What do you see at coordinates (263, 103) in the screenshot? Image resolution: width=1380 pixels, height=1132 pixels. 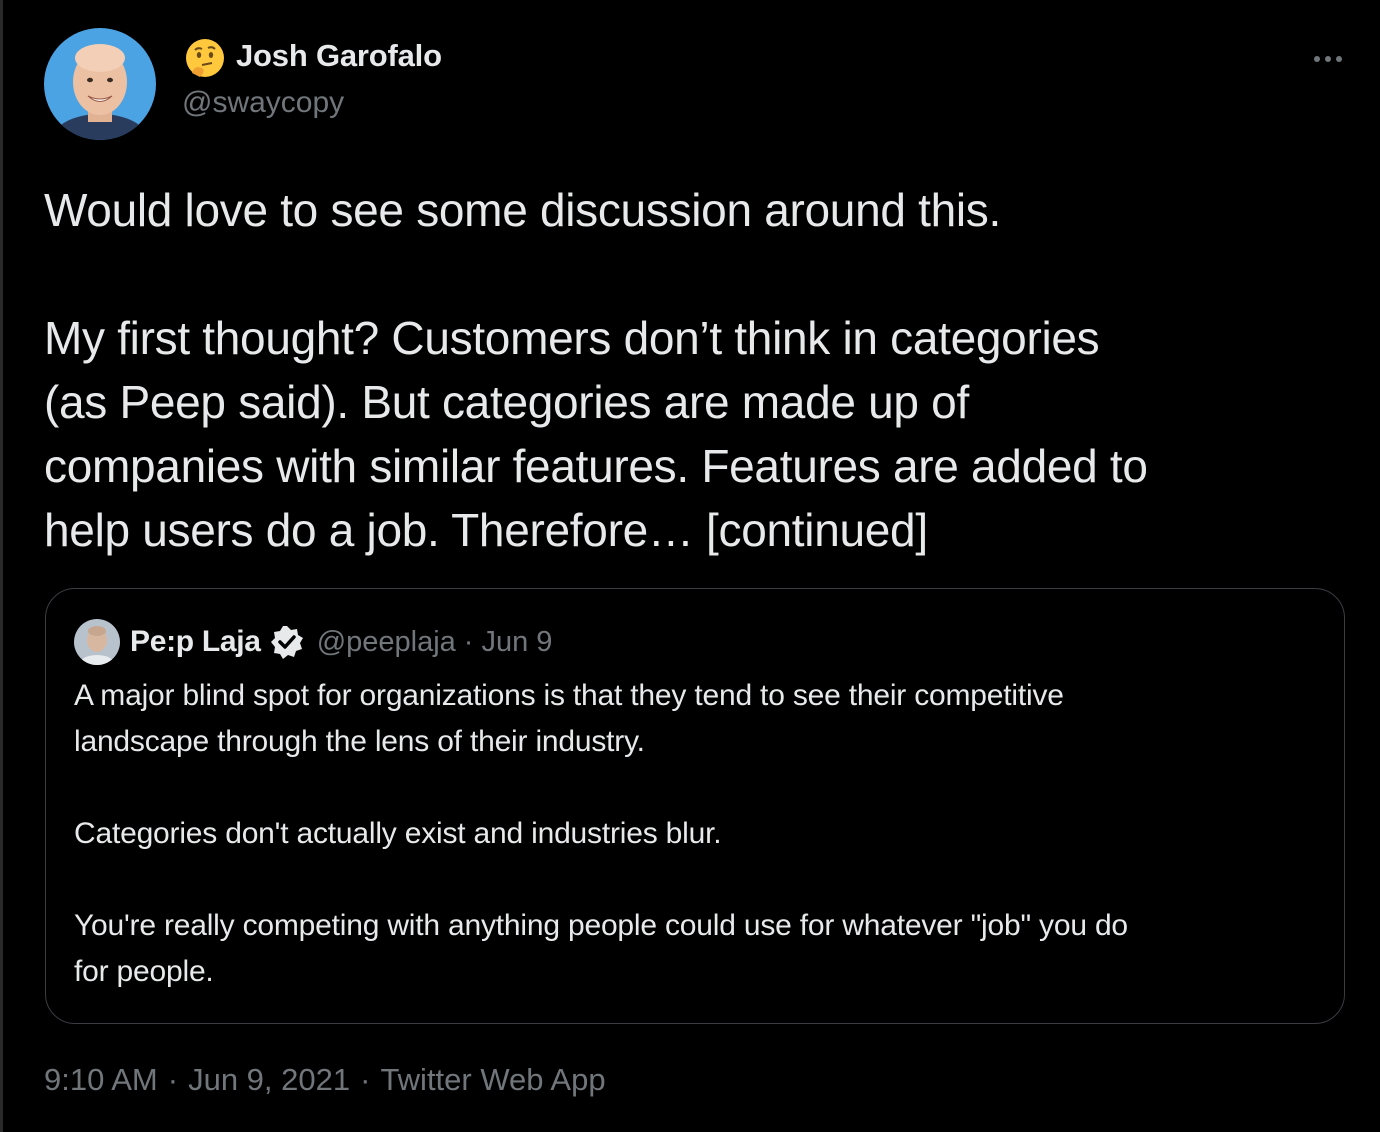 I see `author-handle: @swaycopy` at bounding box center [263, 103].